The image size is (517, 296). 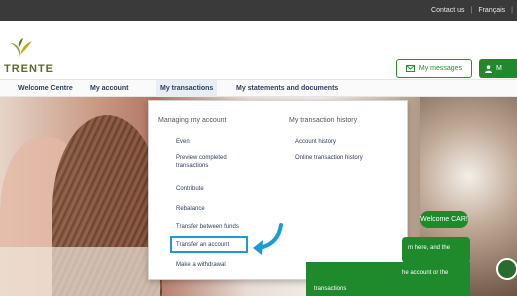 I want to click on menu-item-online-history: Online transaction history, so click(x=329, y=158).